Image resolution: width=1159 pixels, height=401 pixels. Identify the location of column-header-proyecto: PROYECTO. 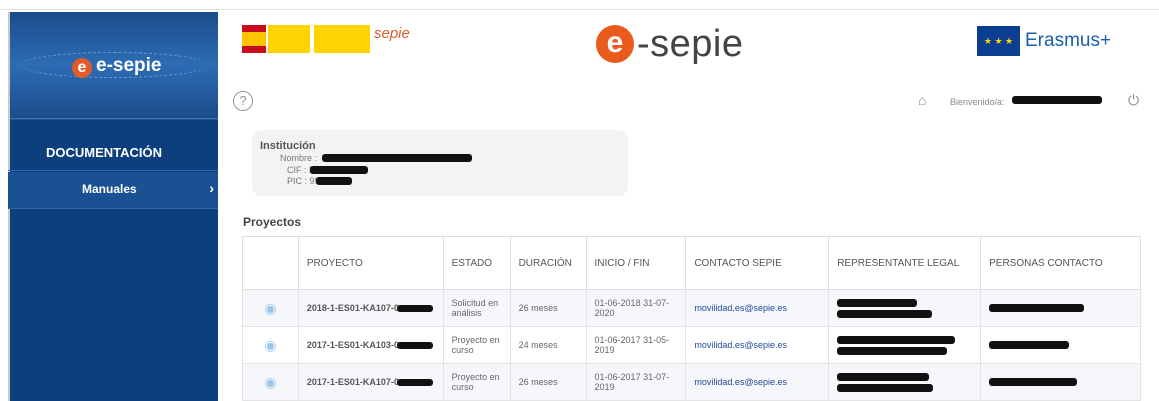
(370, 263).